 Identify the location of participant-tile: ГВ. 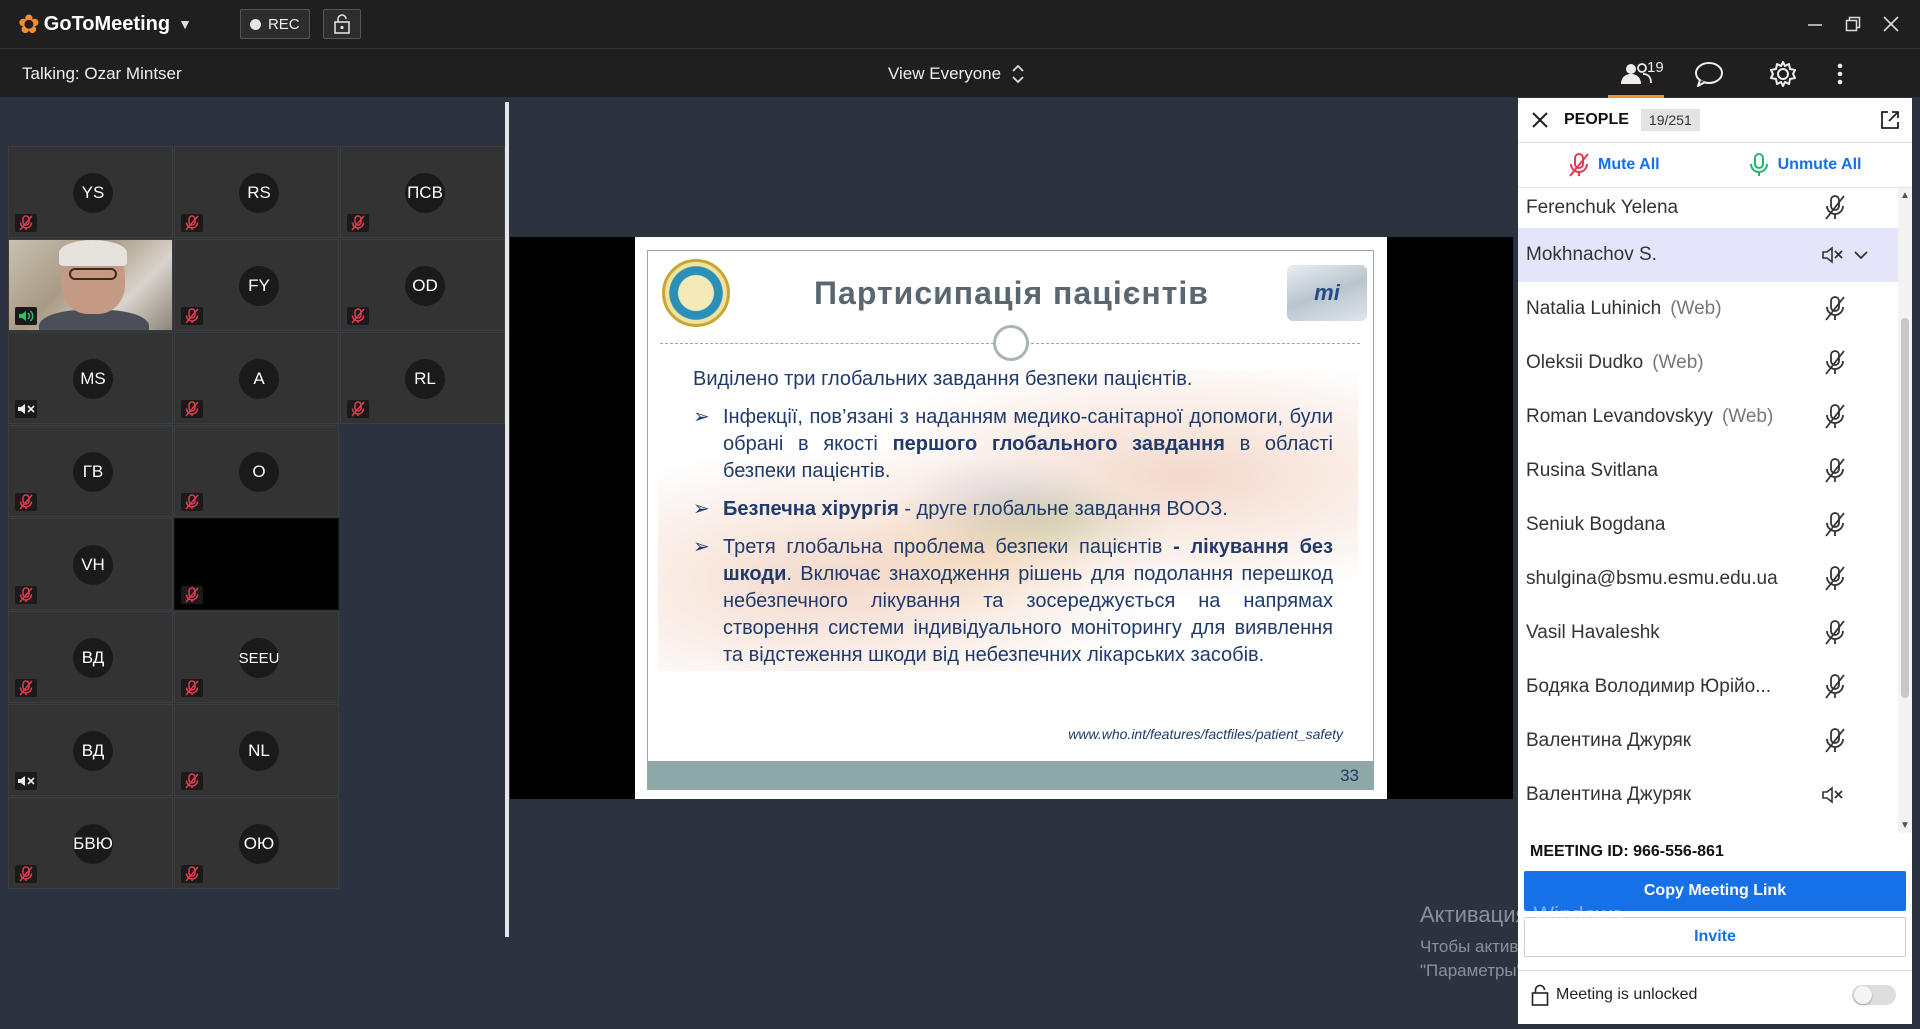
(90, 471).